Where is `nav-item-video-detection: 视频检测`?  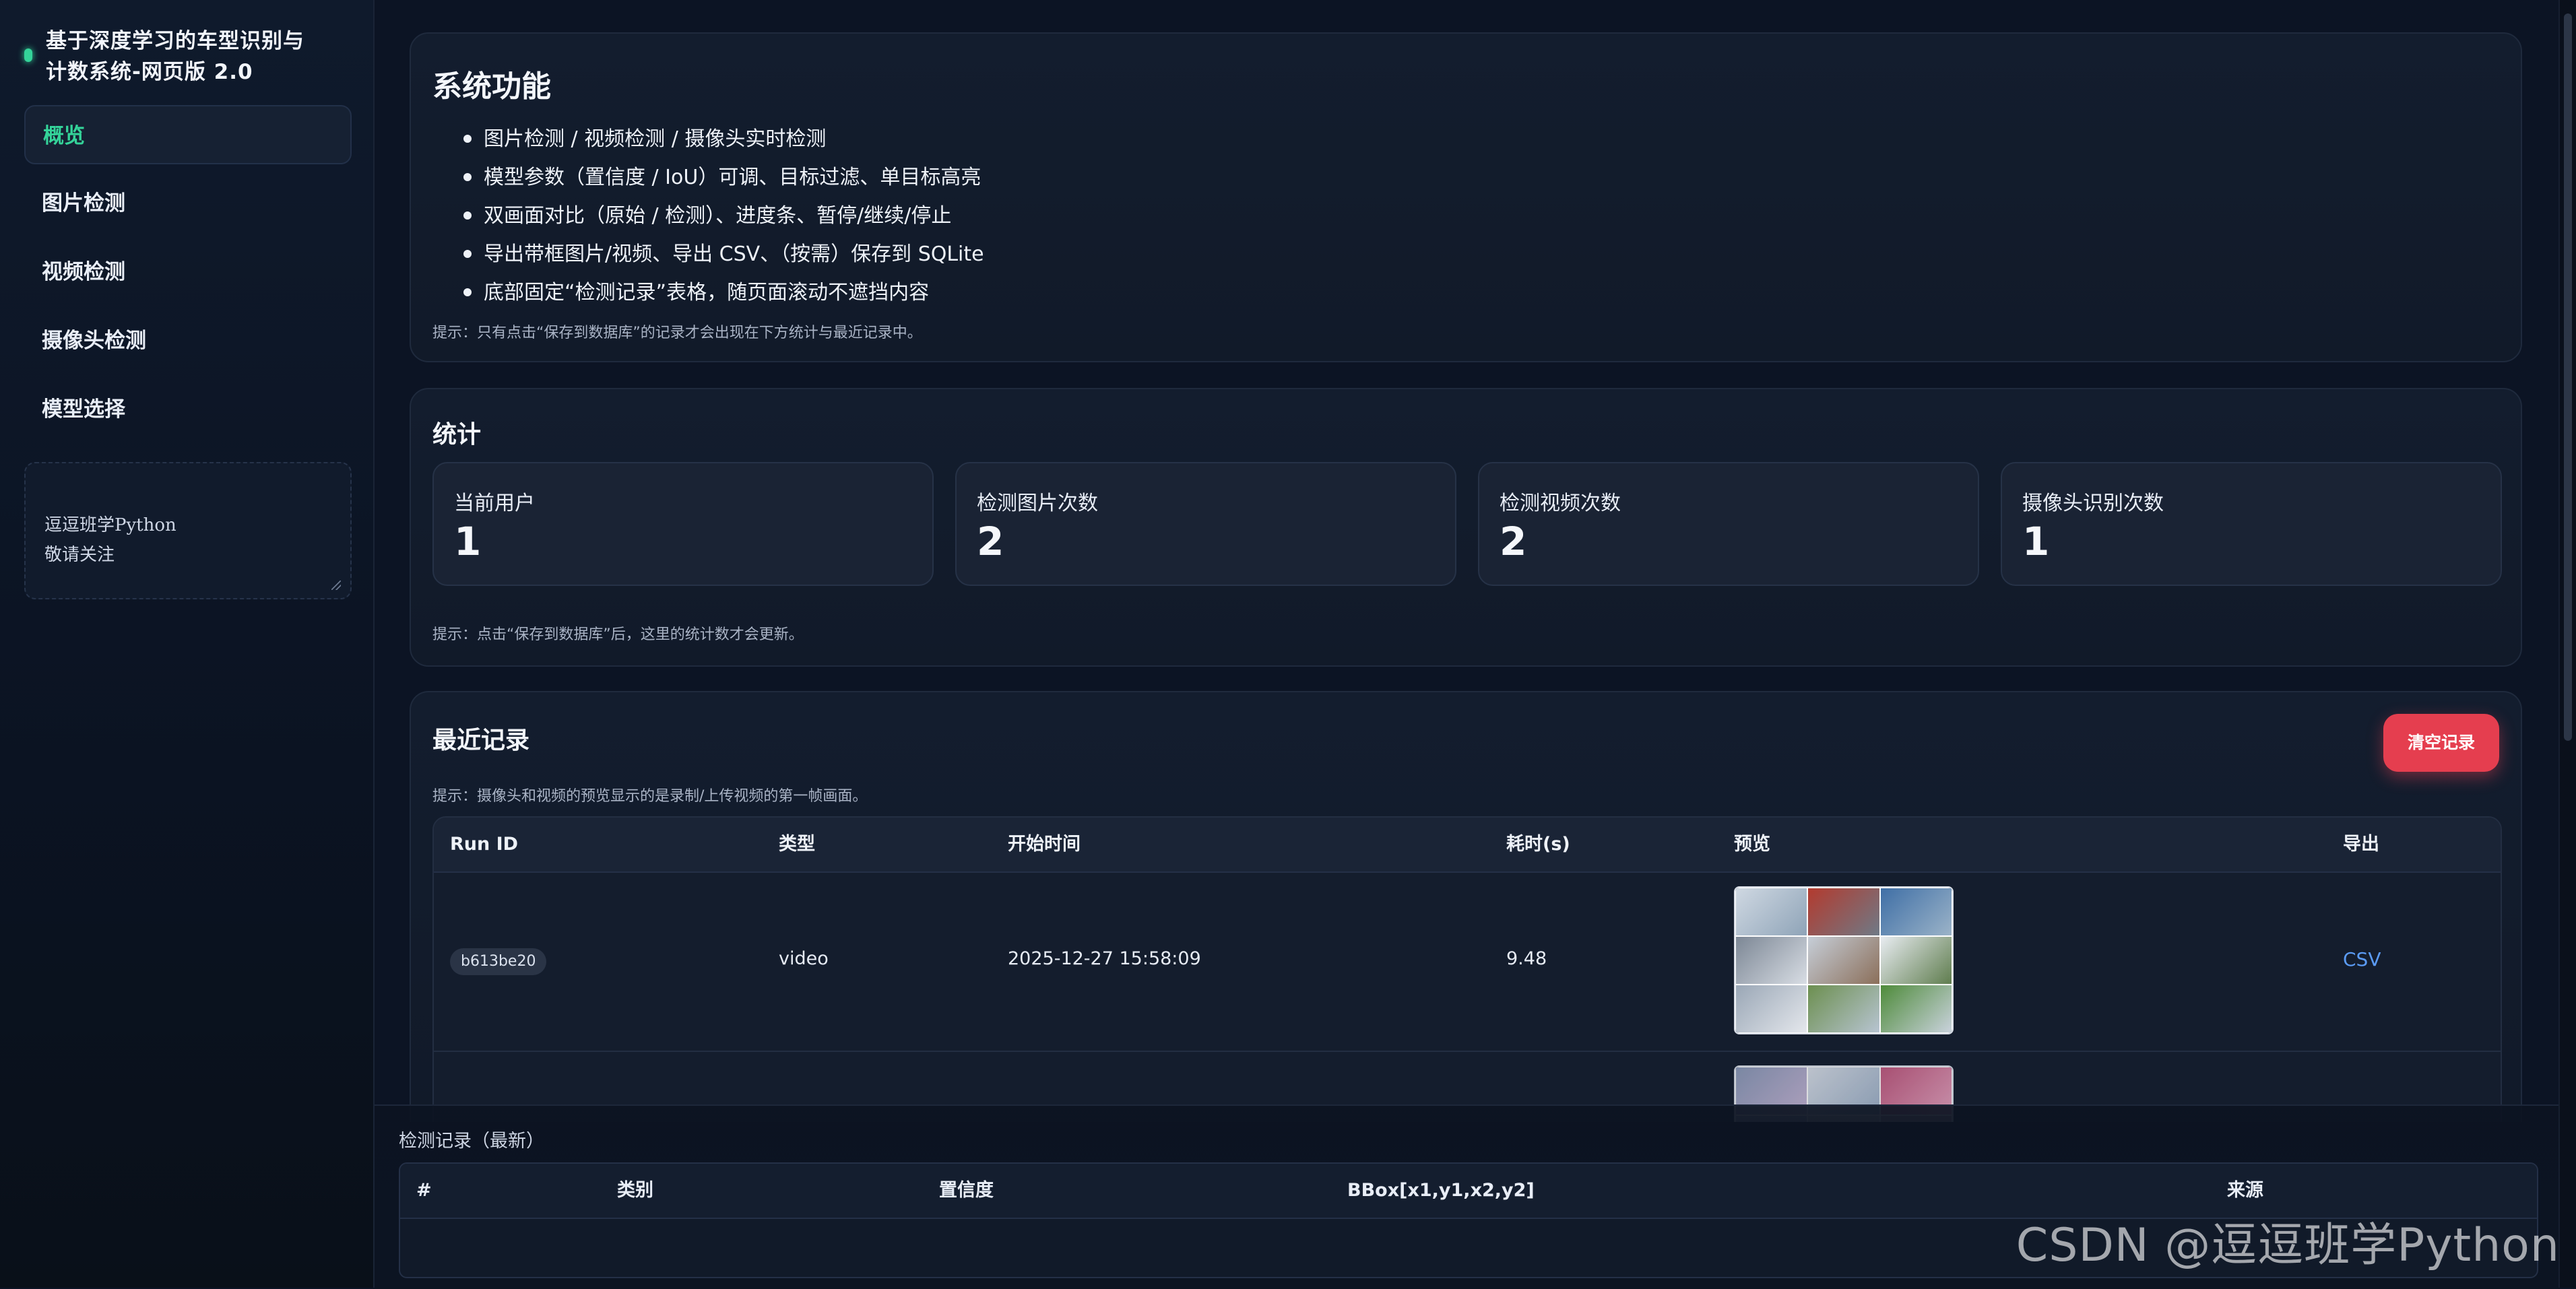 nav-item-video-detection: 视频检测 is located at coordinates (188, 272).